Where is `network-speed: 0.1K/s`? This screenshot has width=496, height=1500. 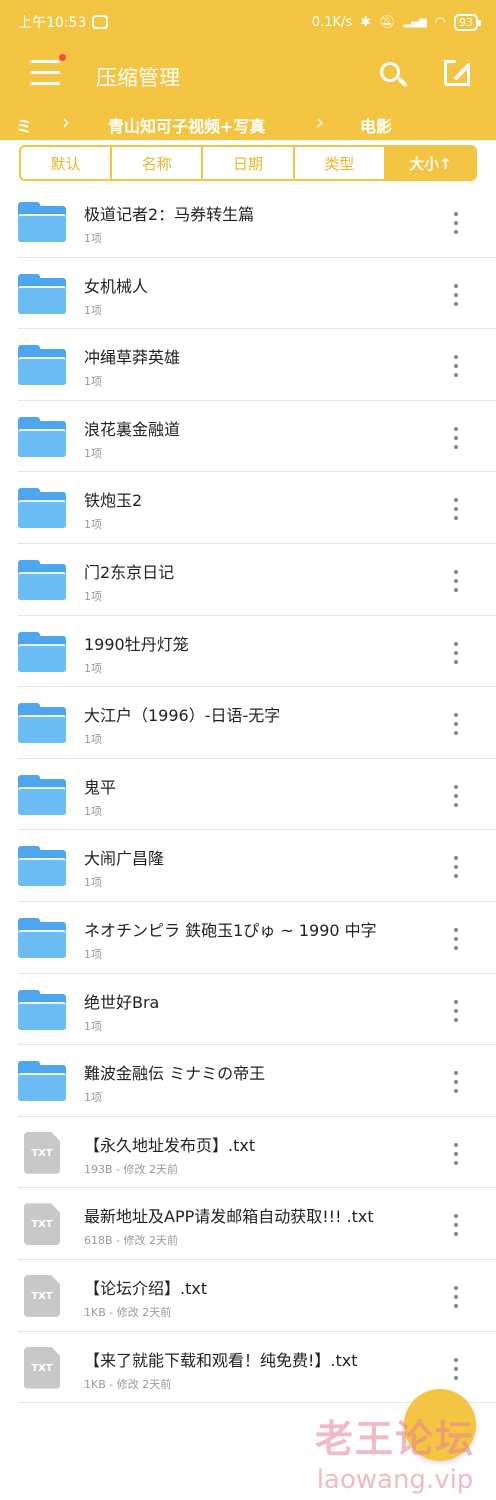 network-speed: 0.1K/s is located at coordinates (332, 22).